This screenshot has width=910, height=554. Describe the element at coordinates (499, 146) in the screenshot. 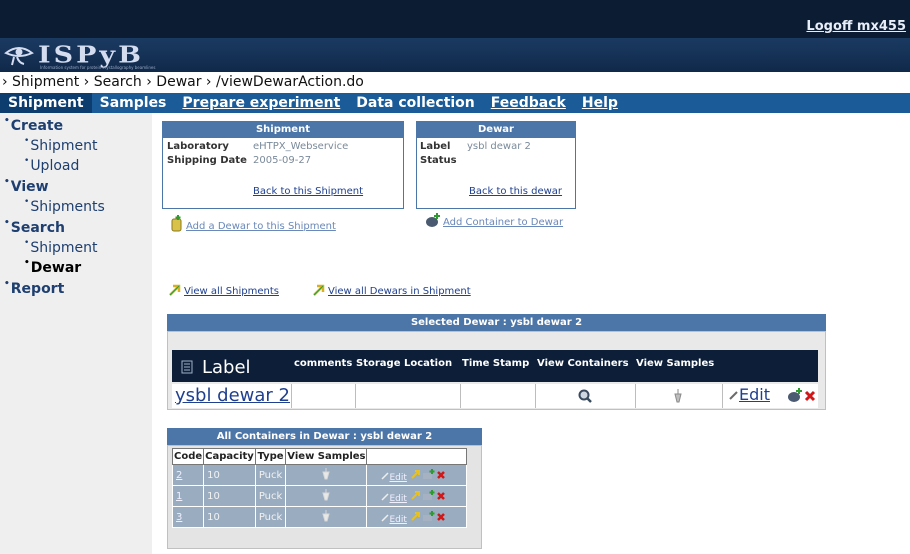

I see `dewar-label-value: ysbl dewar 2` at that location.